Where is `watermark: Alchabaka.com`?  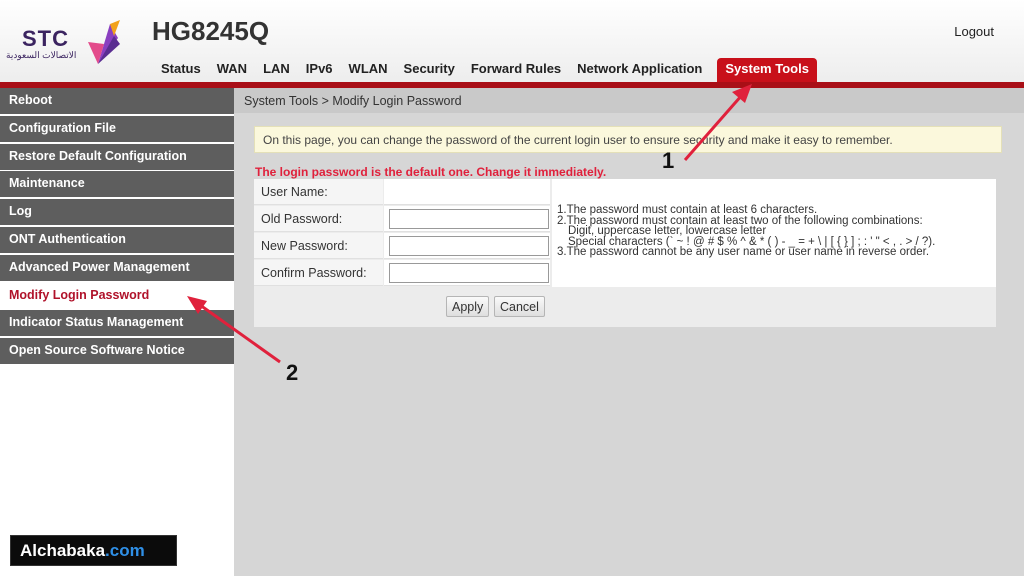 watermark: Alchabaka.com is located at coordinates (93, 550).